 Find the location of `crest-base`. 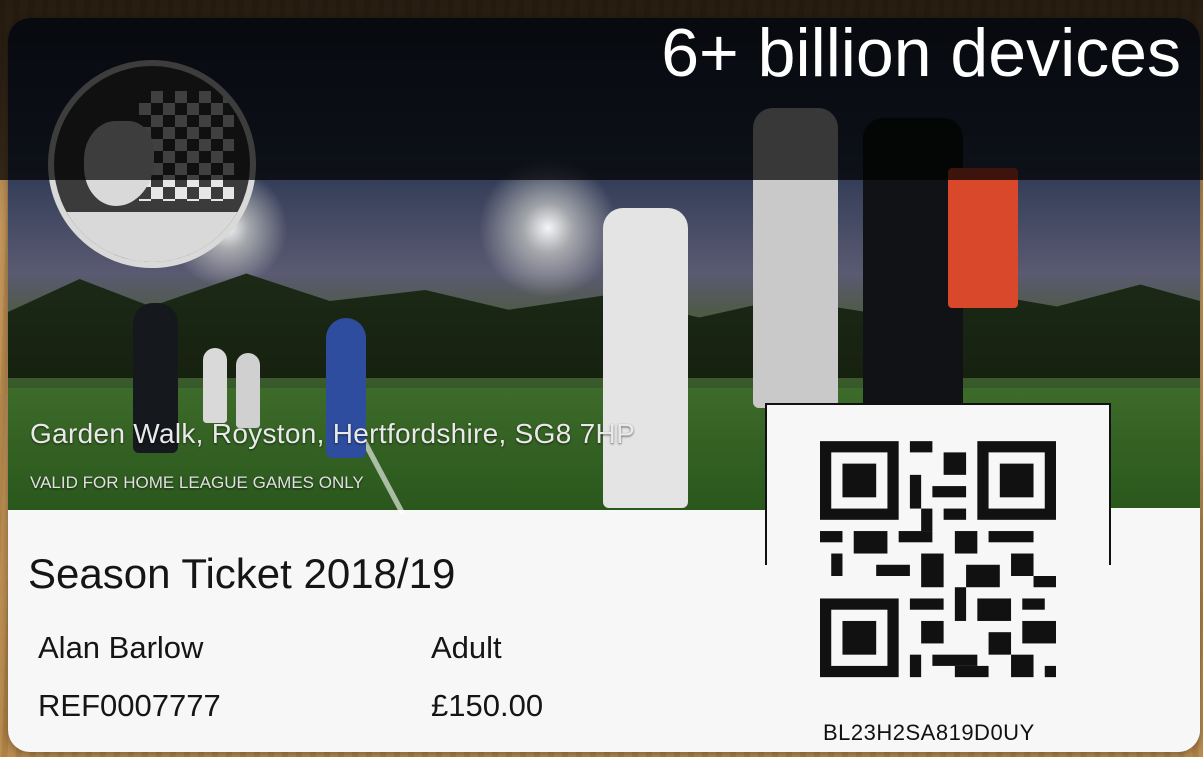

crest-base is located at coordinates (152, 237).